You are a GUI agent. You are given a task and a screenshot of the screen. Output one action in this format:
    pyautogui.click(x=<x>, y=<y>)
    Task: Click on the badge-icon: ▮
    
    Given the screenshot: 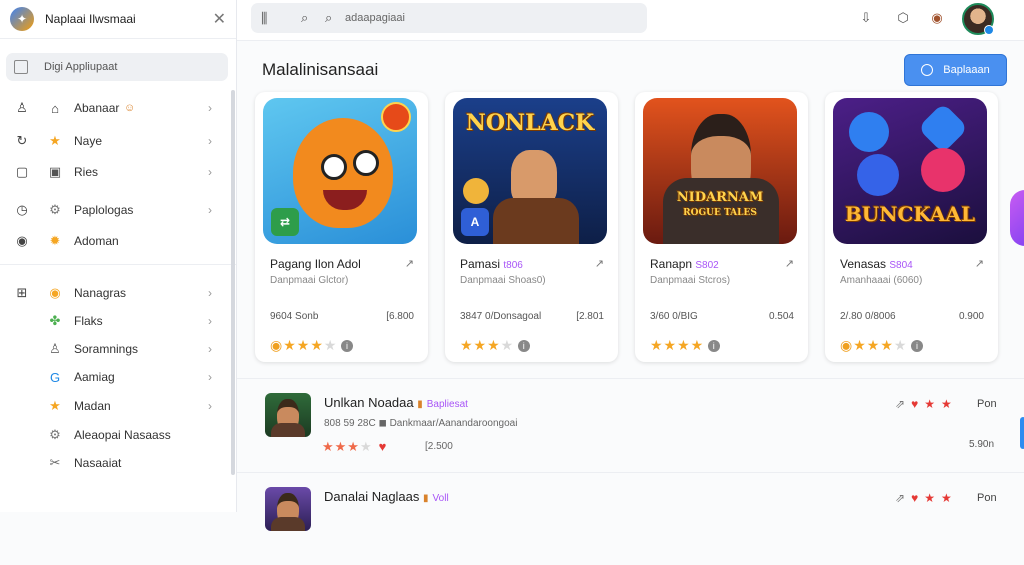 What is the action you would take?
    pyautogui.click(x=420, y=404)
    